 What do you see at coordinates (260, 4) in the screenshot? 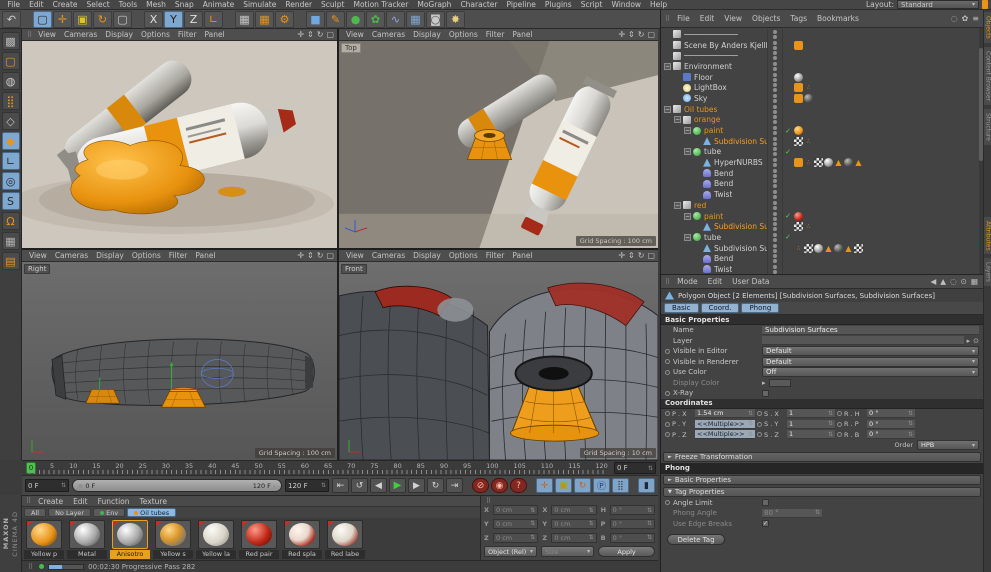
I see `menu-item: Simulate` at bounding box center [260, 4].